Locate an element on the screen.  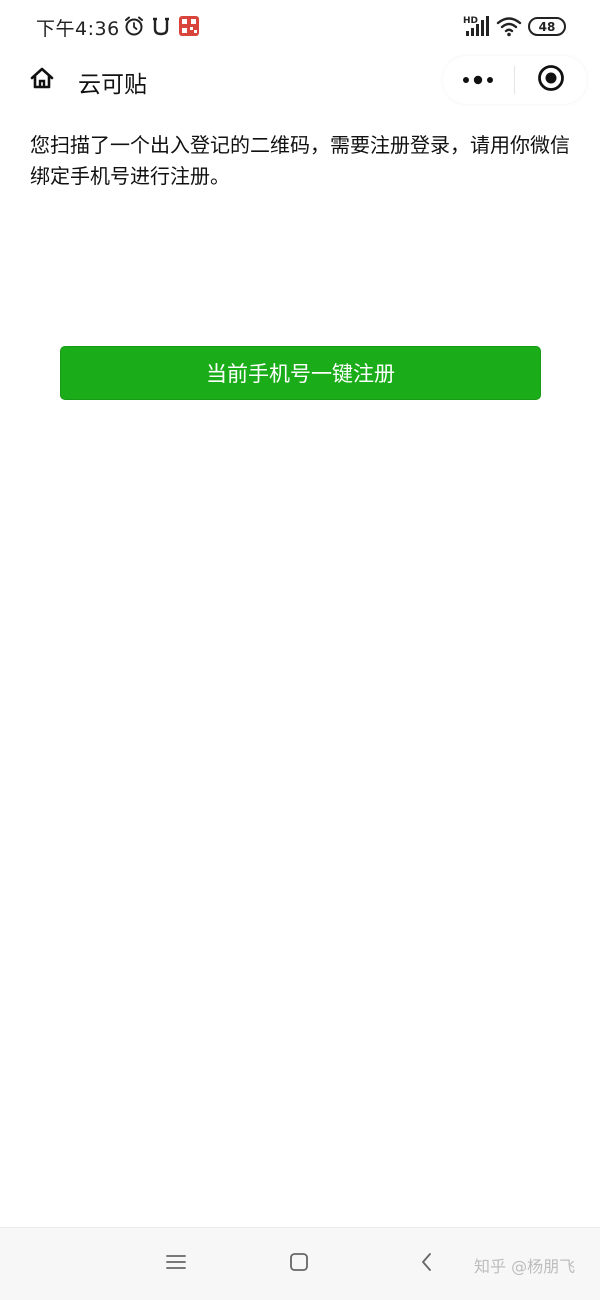
close-button is located at coordinates (551, 80).